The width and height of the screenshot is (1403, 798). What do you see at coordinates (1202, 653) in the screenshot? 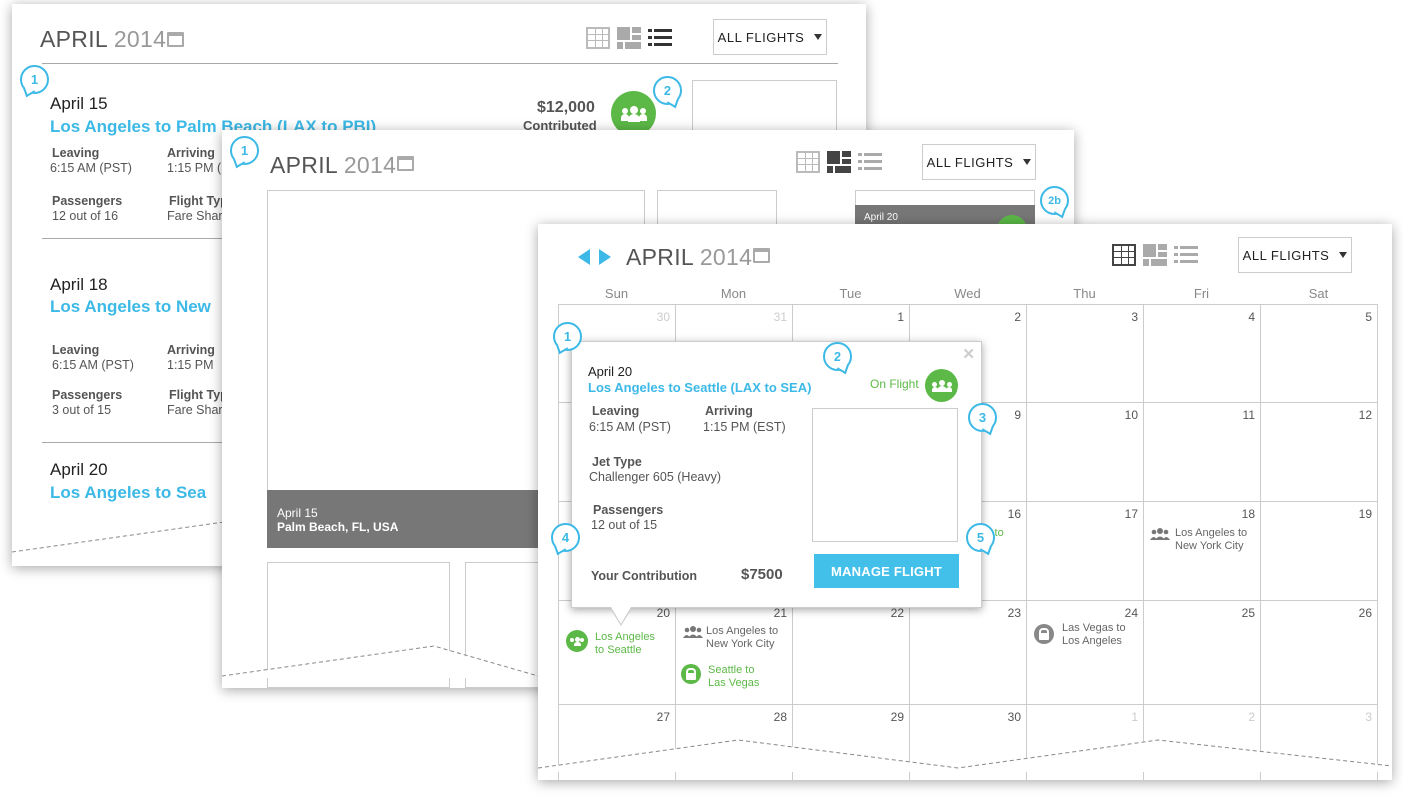
I see `calendar-day-cell: 25` at bounding box center [1202, 653].